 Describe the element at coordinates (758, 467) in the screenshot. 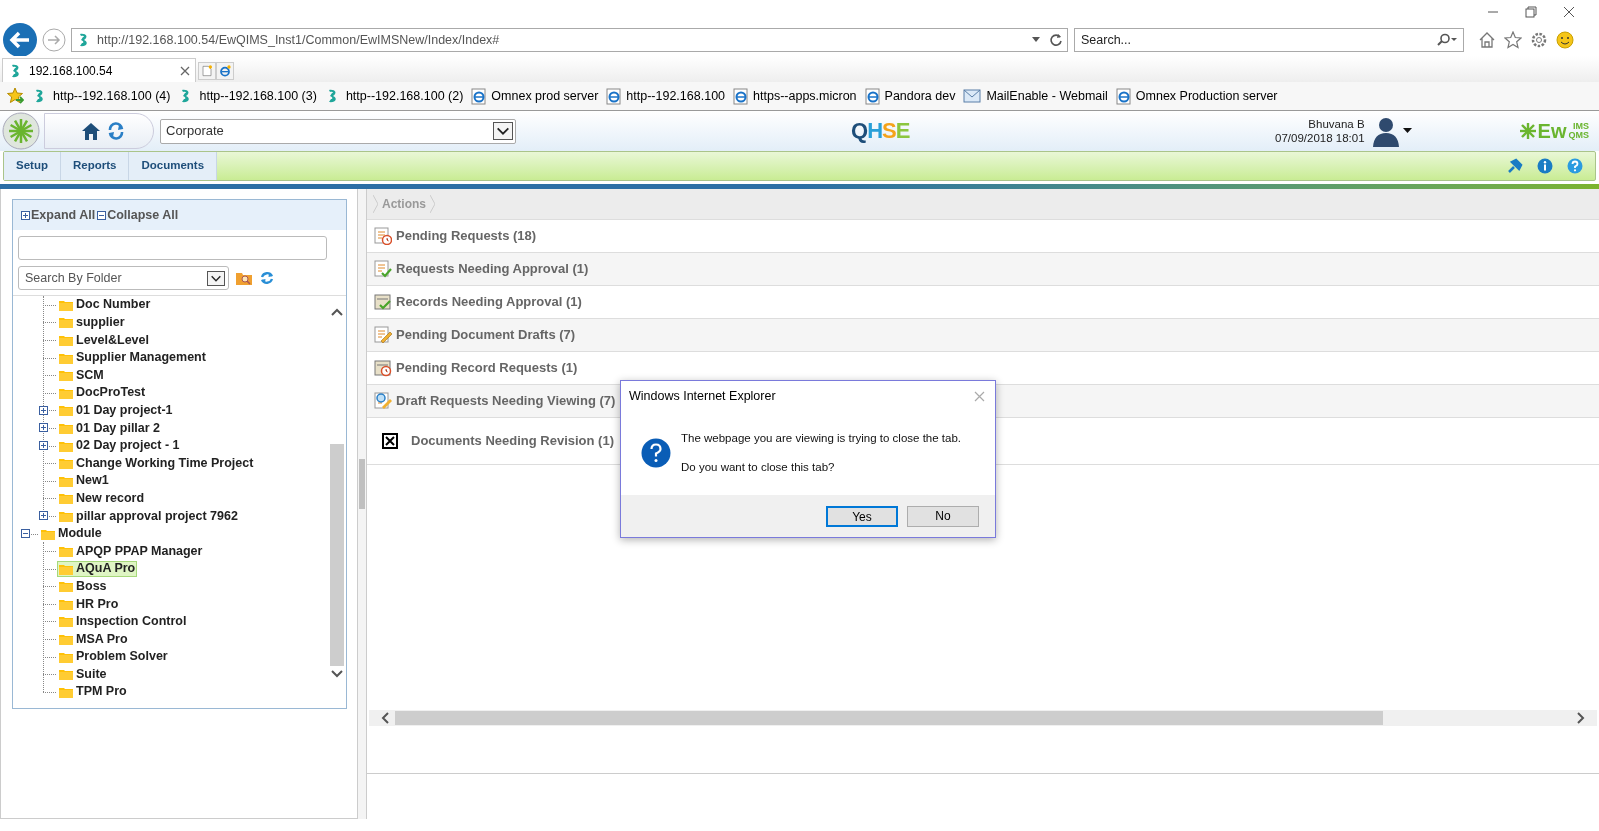

I see `dialog-question: Do you want to close this tab?` at that location.